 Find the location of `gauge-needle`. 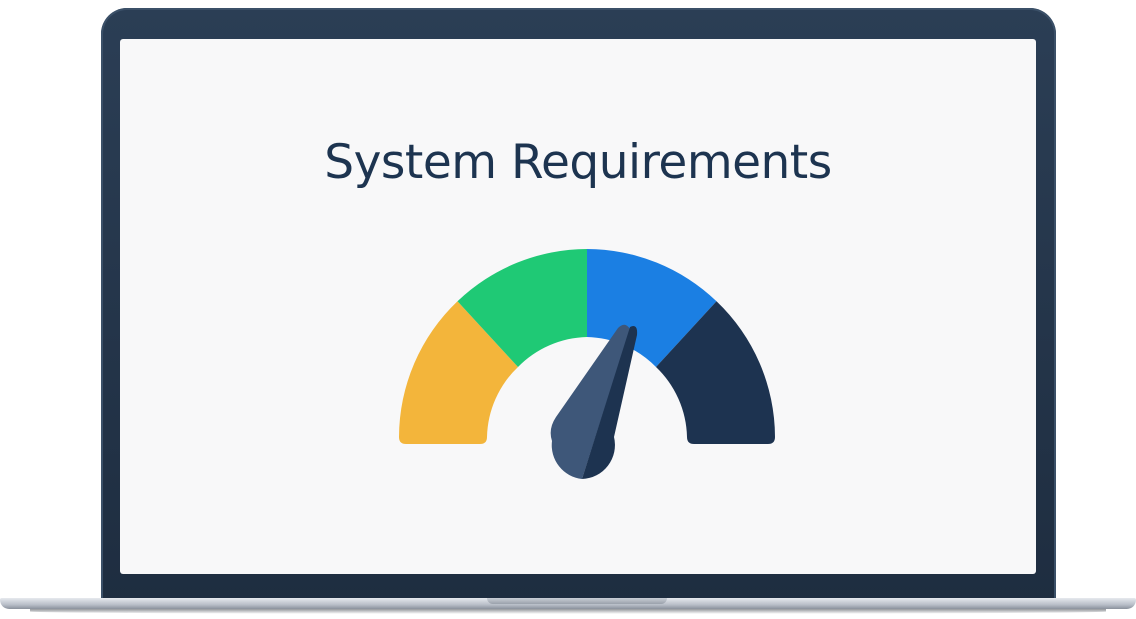

gauge-needle is located at coordinates (594, 401).